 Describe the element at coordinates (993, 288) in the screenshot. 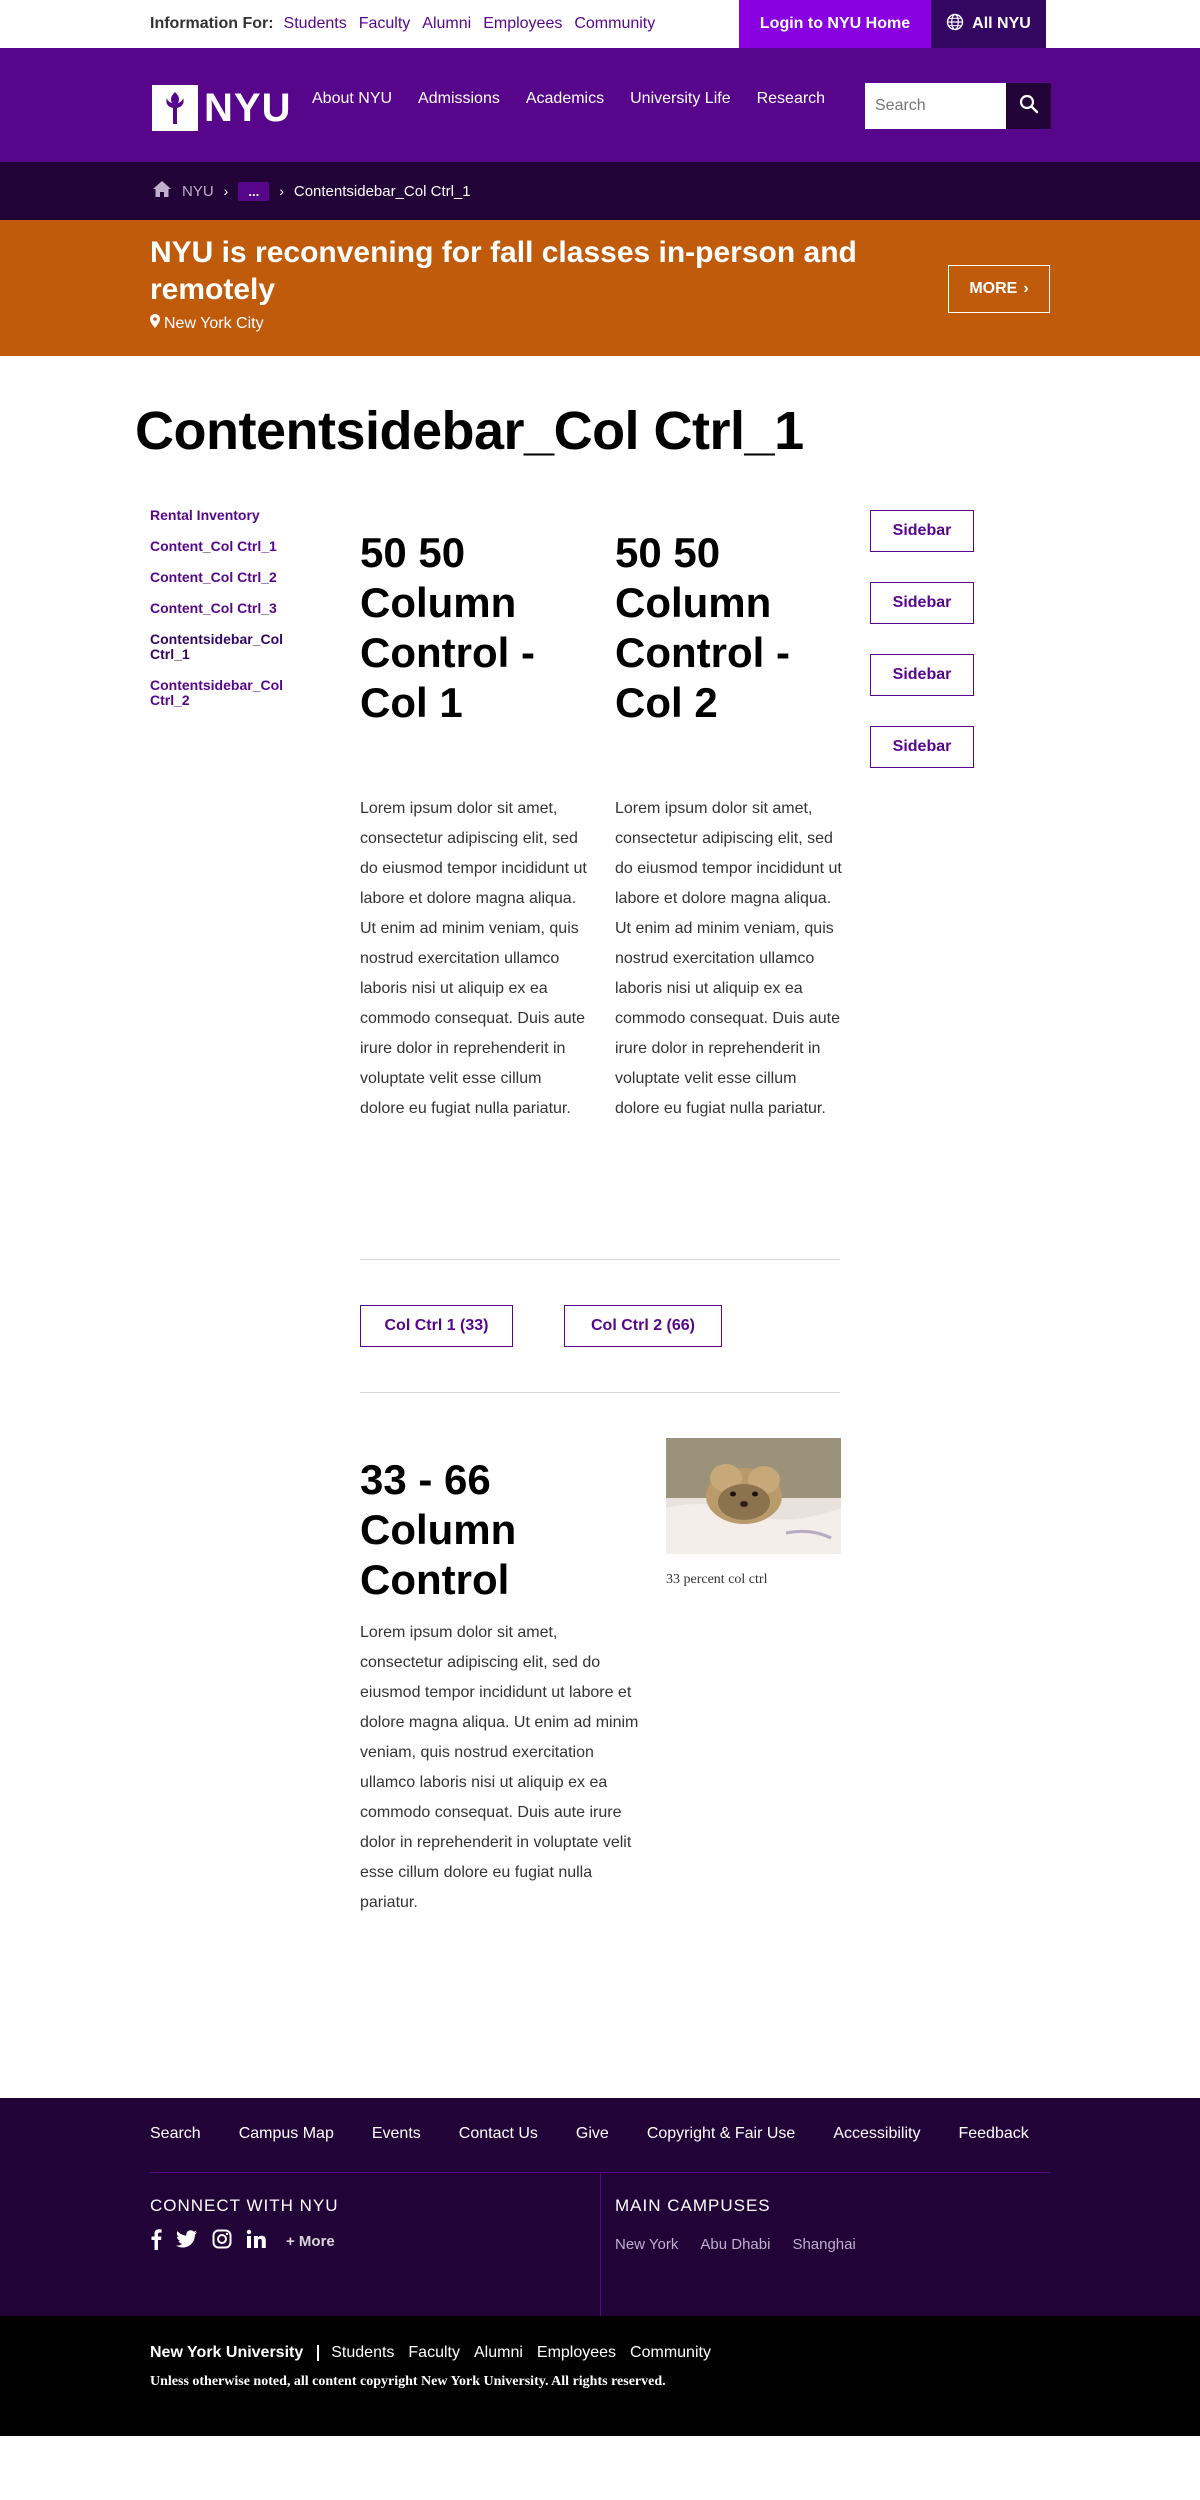

I see `more-label: MORE` at that location.